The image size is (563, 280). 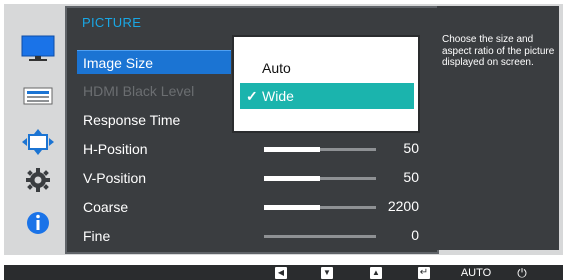 I want to click on down-arrow-icon: ▼, so click(x=327, y=272).